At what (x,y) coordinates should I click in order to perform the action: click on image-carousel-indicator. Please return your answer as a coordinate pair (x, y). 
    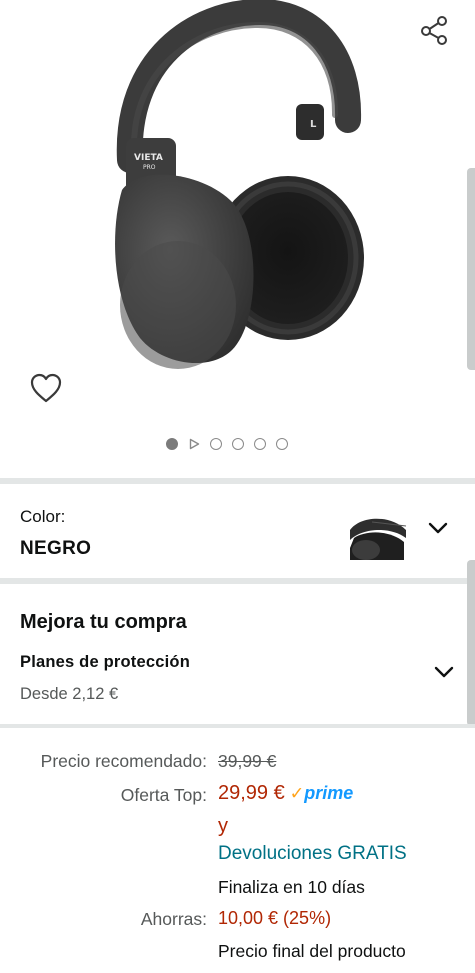
    Looking at the image, I should click on (241, 444).